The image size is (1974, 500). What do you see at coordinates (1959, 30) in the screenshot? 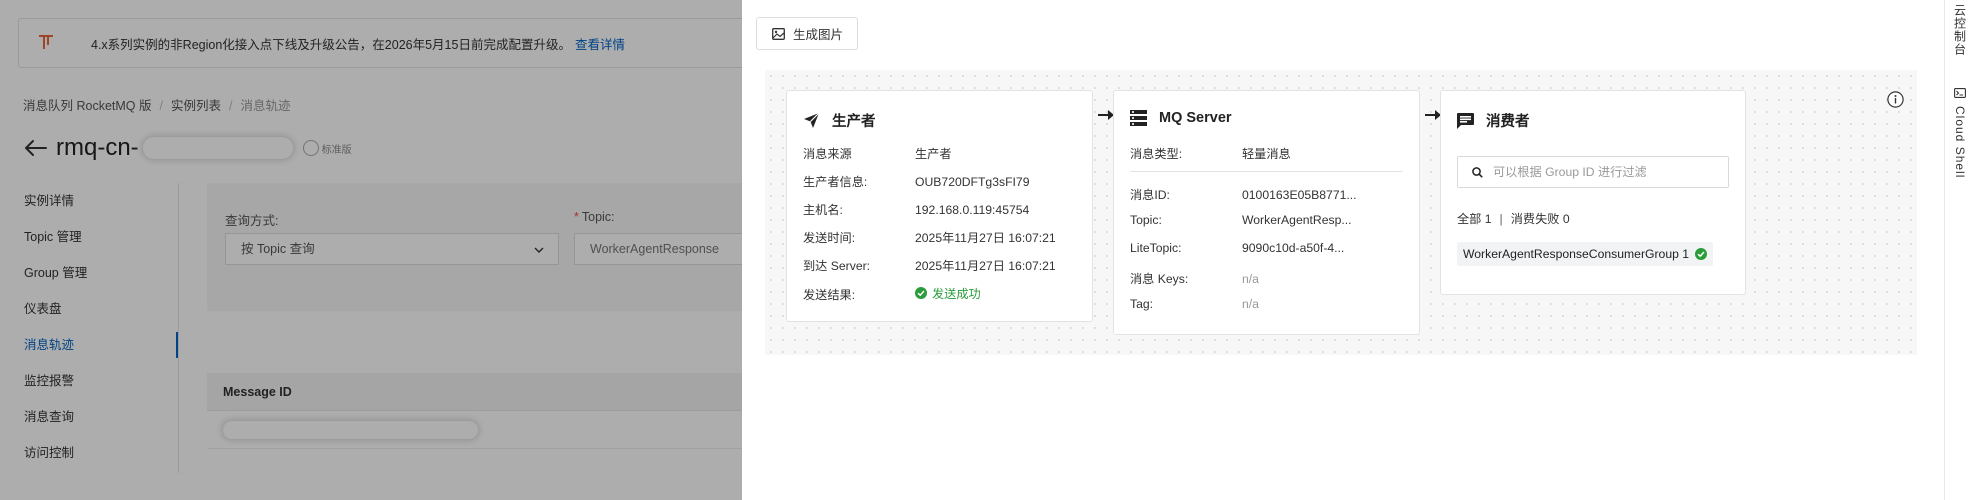
I see `rail-console-label: 云控制台` at bounding box center [1959, 30].